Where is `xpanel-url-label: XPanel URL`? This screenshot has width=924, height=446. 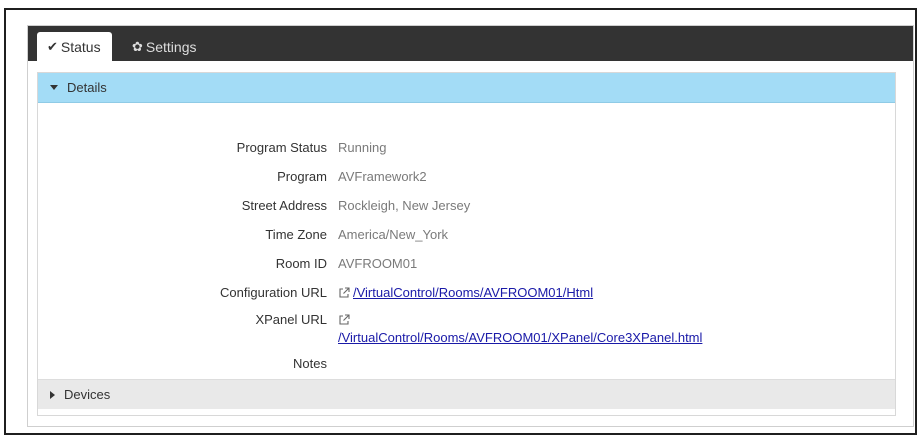
xpanel-url-label: XPanel URL is located at coordinates (291, 319).